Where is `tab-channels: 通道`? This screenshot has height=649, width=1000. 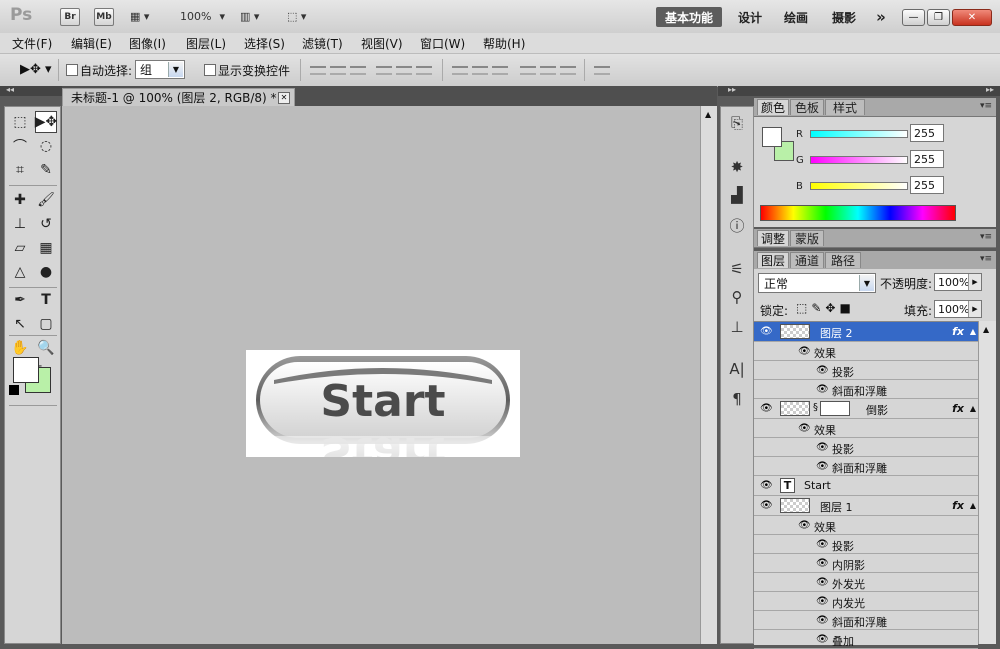
tab-channels: 通道 is located at coordinates (807, 260).